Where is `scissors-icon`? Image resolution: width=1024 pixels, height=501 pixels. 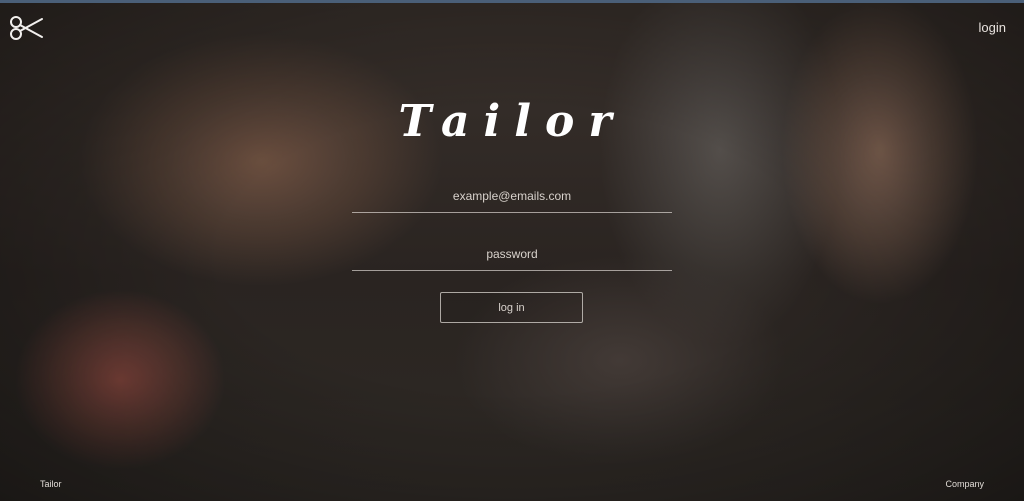 scissors-icon is located at coordinates (27, 28).